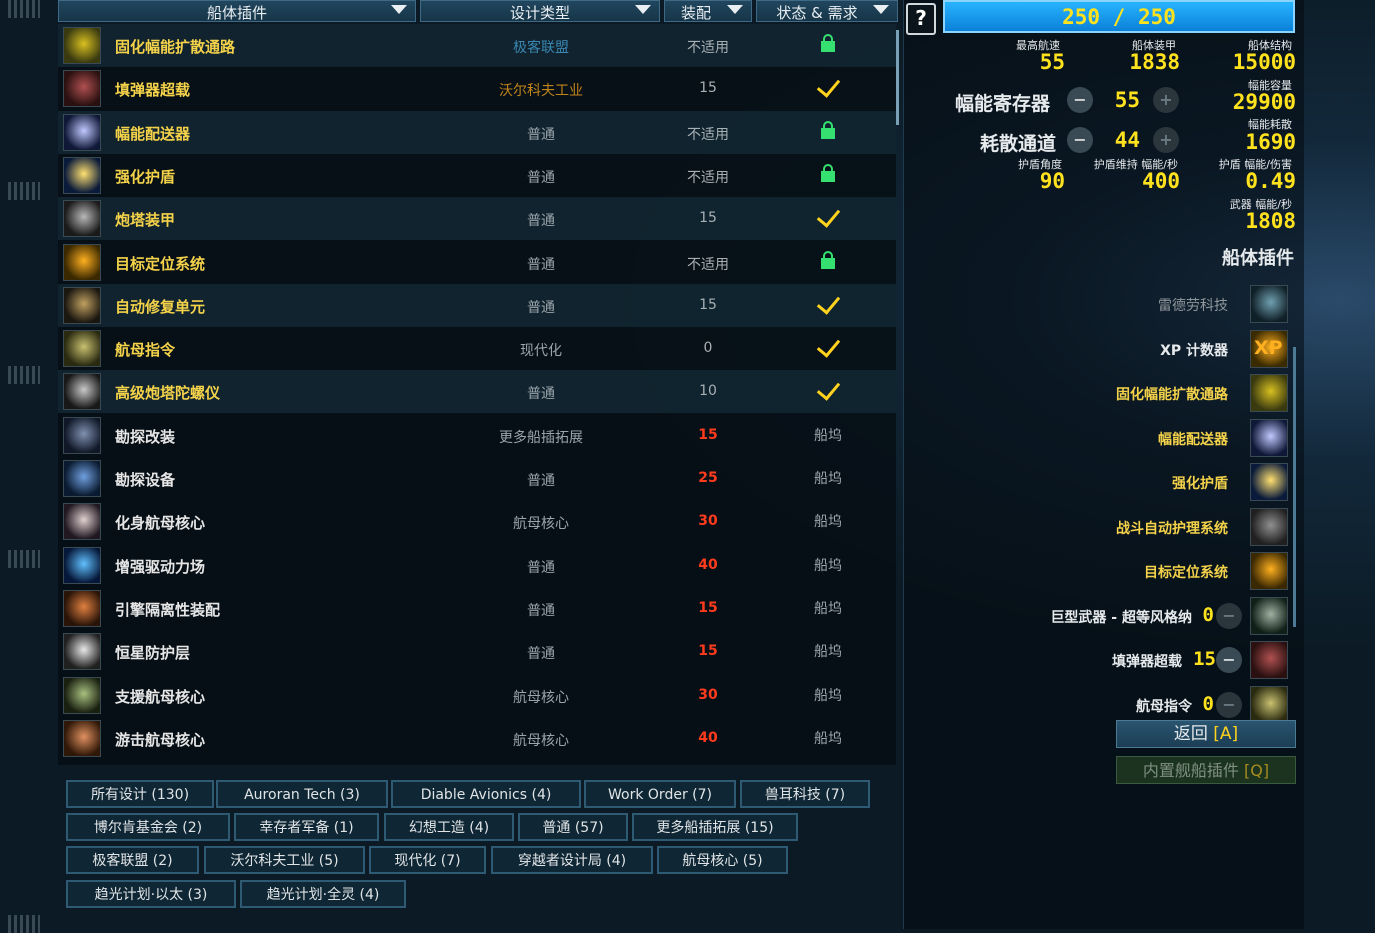 This screenshot has height=933, width=1375. What do you see at coordinates (1099, 571) in the screenshot?
I see `installed-hullmod: 目标定位系统` at bounding box center [1099, 571].